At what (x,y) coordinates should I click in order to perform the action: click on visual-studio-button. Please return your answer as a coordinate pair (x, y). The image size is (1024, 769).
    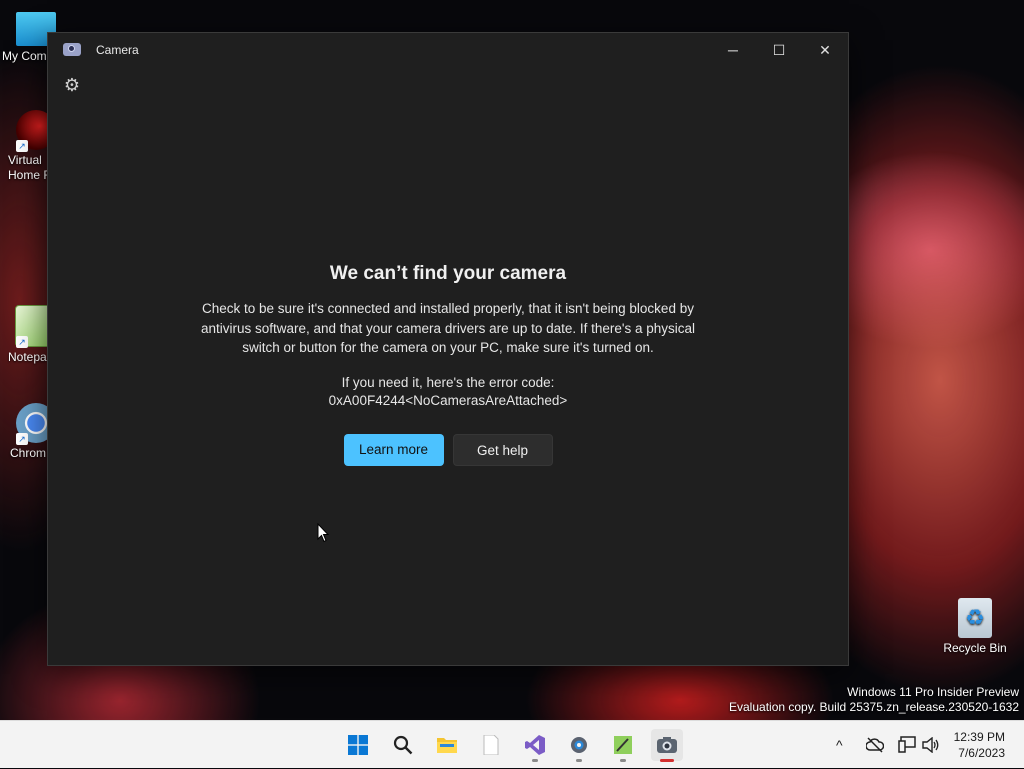
    Looking at the image, I should click on (535, 745).